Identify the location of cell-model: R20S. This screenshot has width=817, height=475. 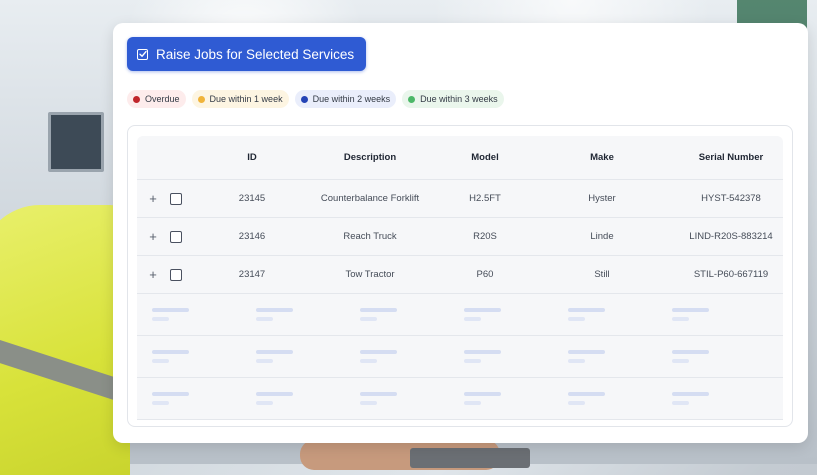
(485, 236).